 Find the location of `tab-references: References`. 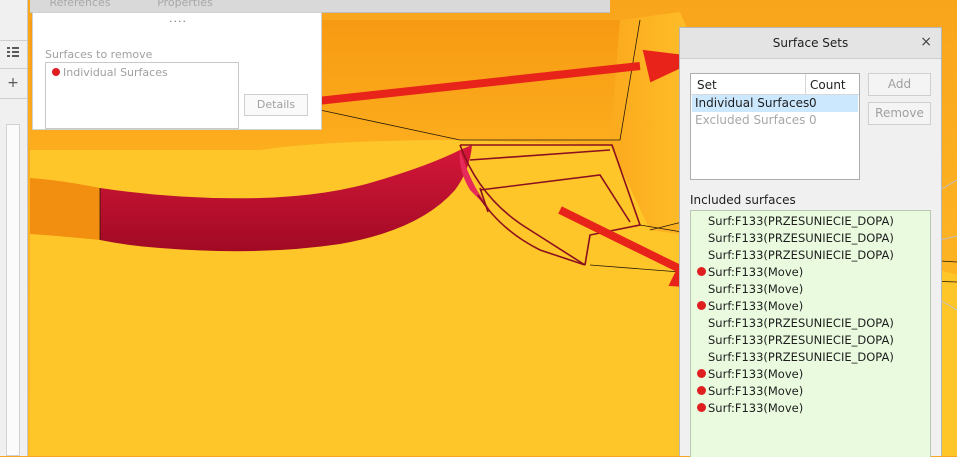

tab-references: References is located at coordinates (80, 5).